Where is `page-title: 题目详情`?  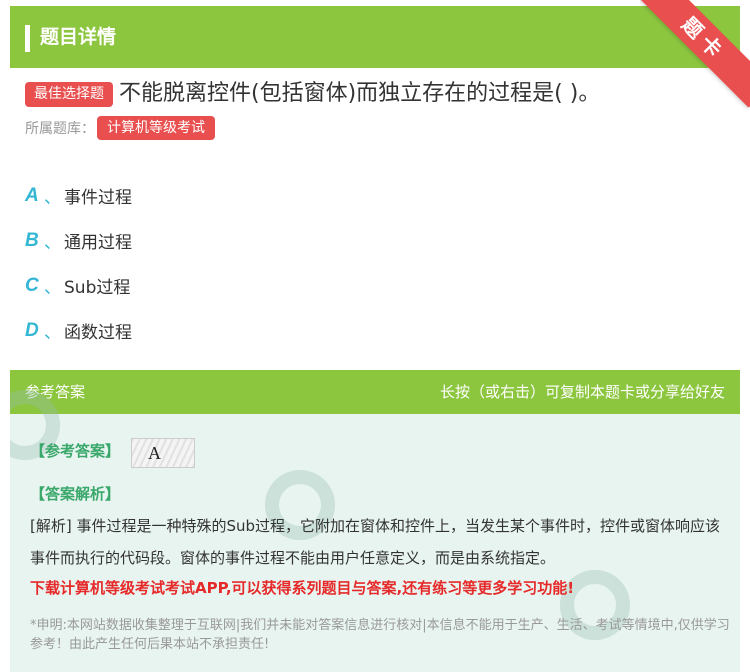 page-title: 题目详情 is located at coordinates (78, 37).